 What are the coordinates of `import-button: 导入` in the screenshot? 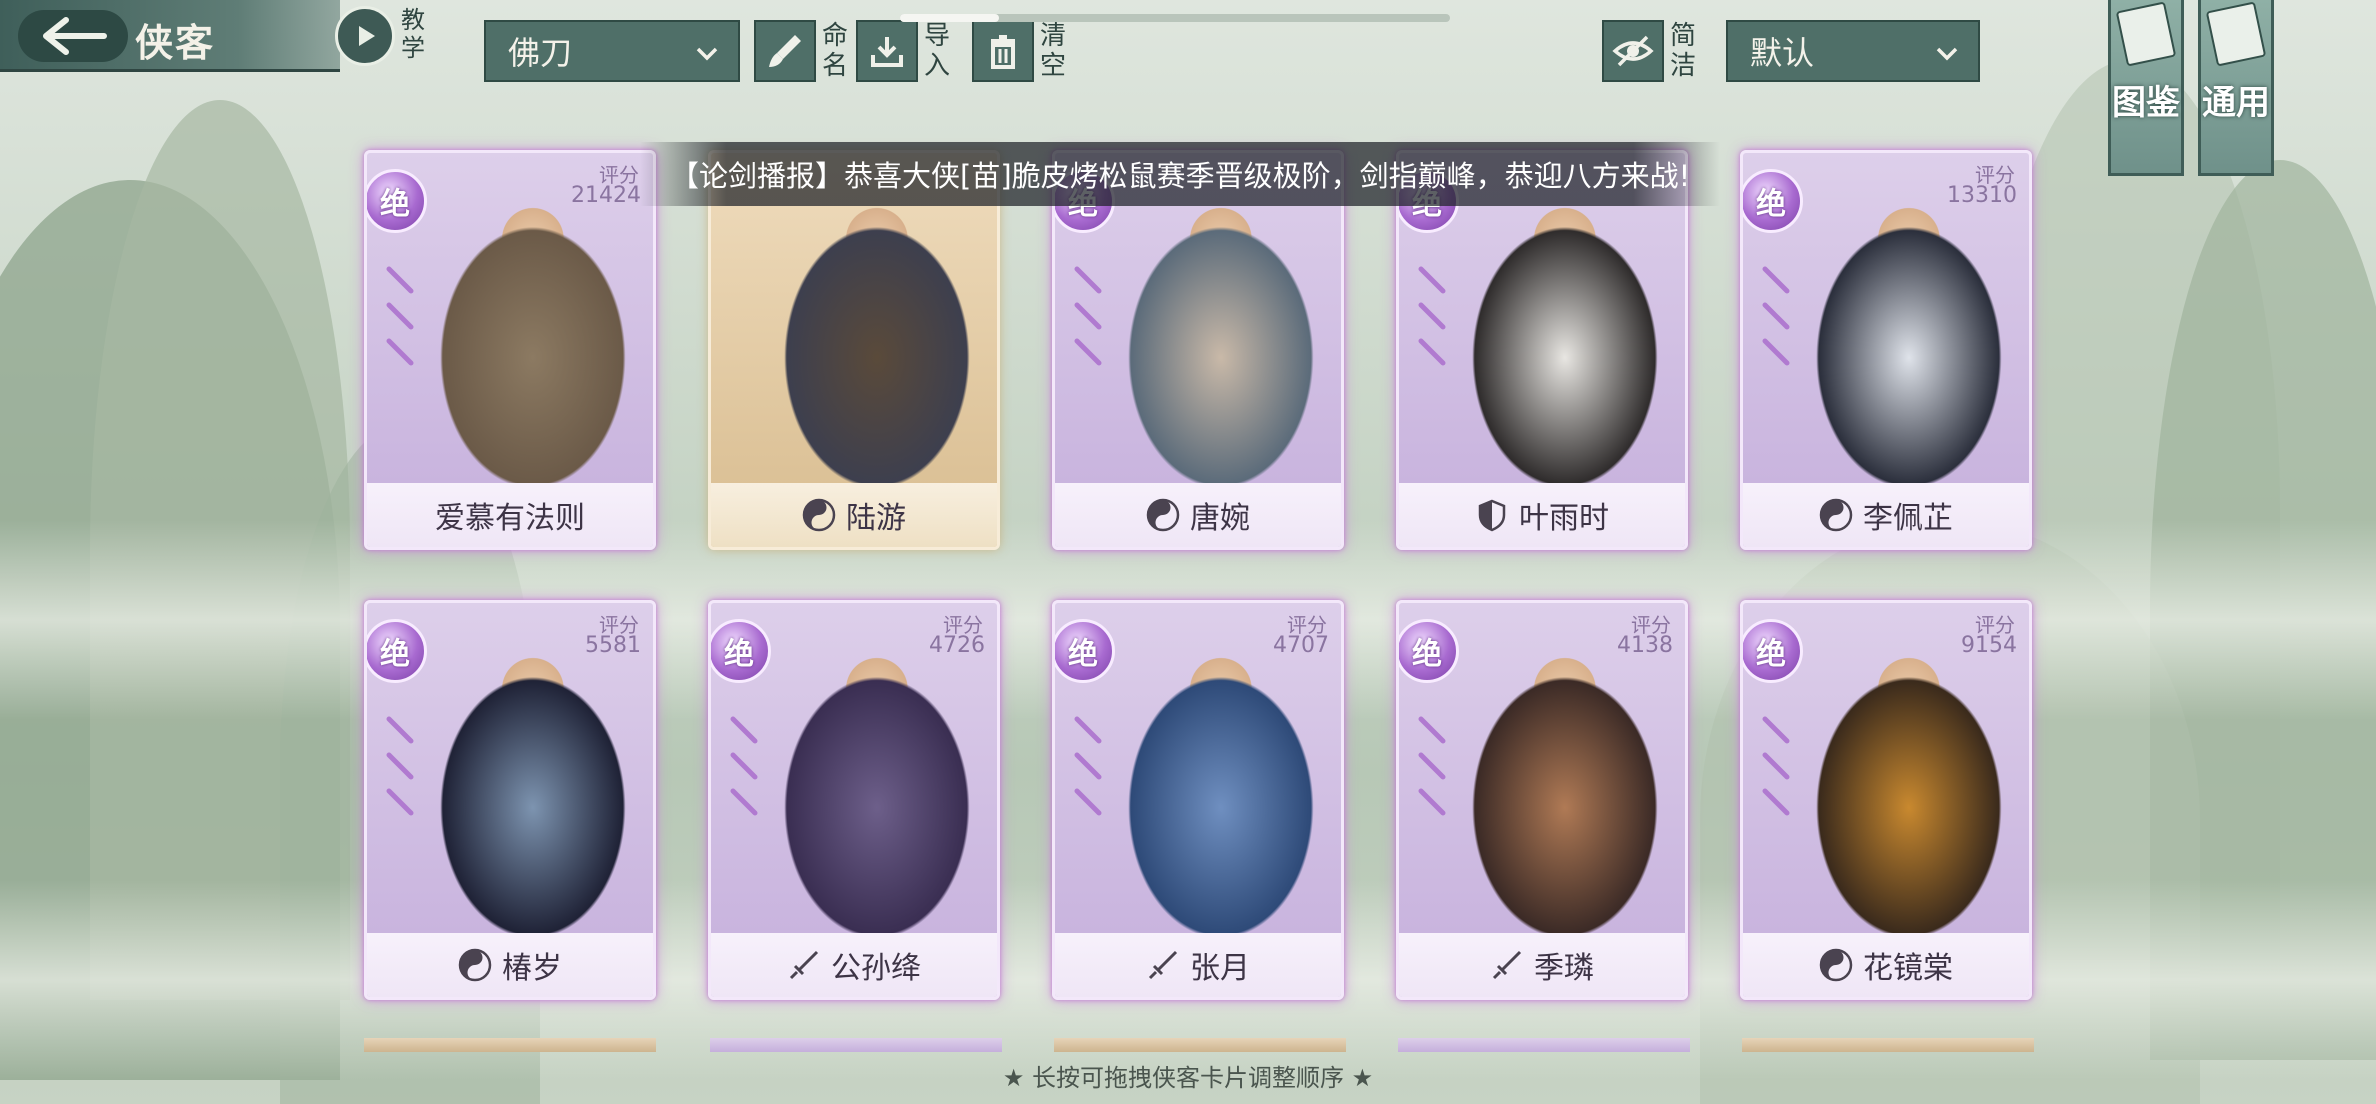 It's located at (905, 51).